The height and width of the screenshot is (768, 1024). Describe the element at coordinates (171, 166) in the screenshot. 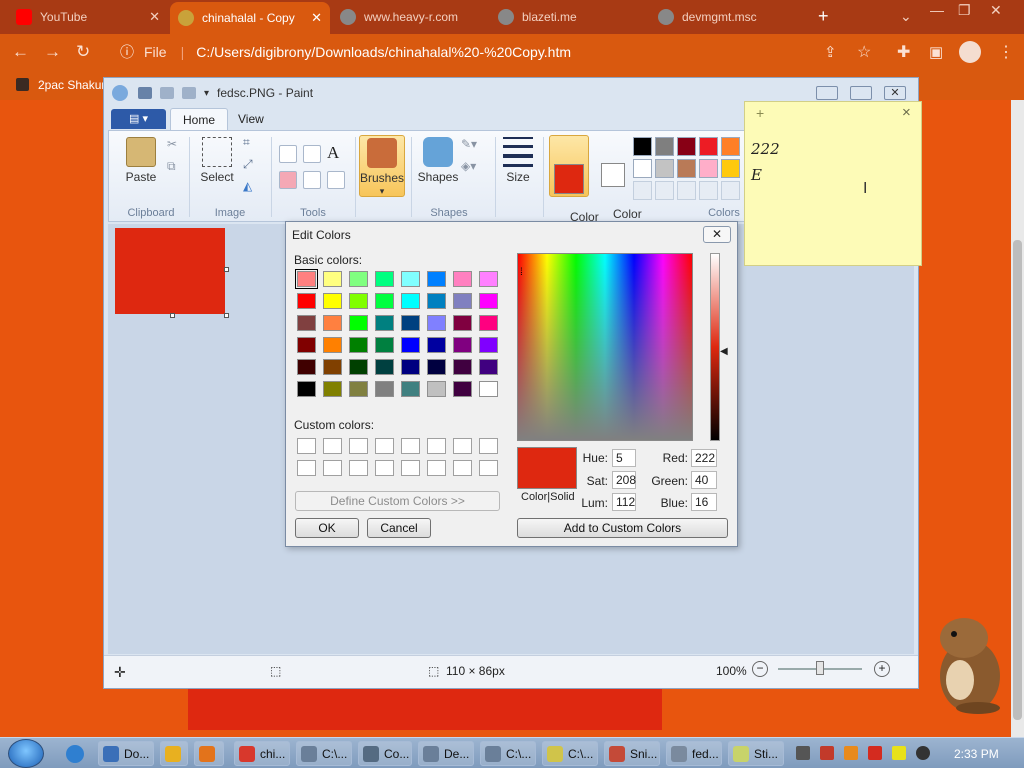

I see `copy-icon: ⧉` at that location.